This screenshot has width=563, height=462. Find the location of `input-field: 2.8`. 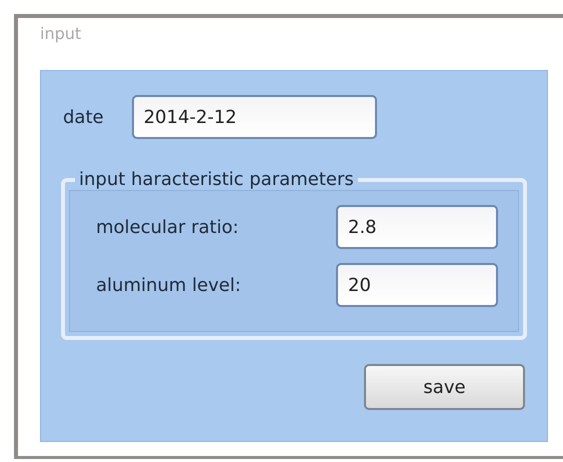

input-field: 2.8 is located at coordinates (417, 227).